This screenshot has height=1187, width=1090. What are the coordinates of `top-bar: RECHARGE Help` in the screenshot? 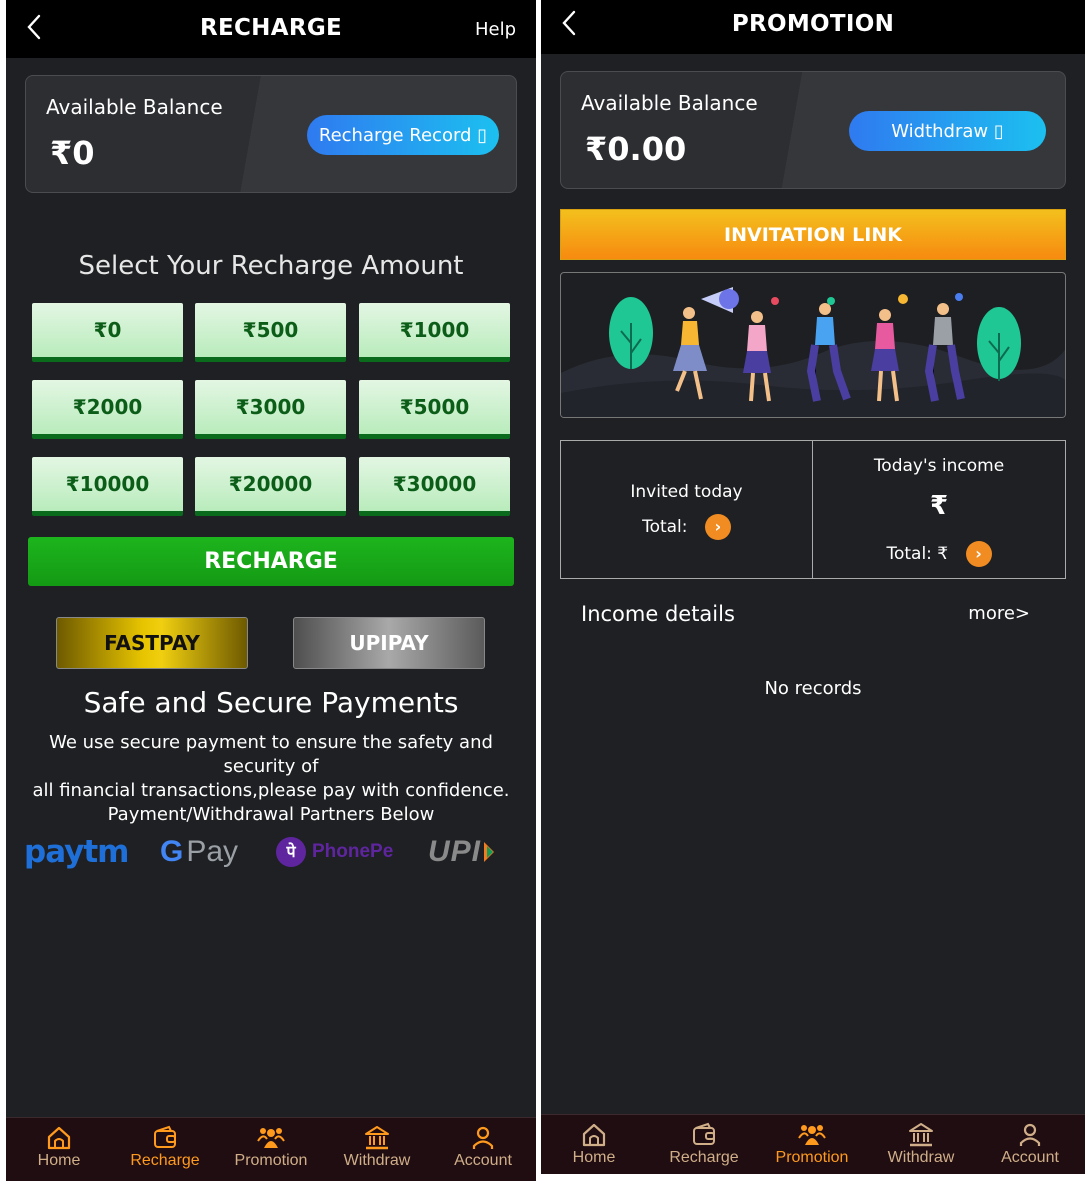 It's located at (271, 29).